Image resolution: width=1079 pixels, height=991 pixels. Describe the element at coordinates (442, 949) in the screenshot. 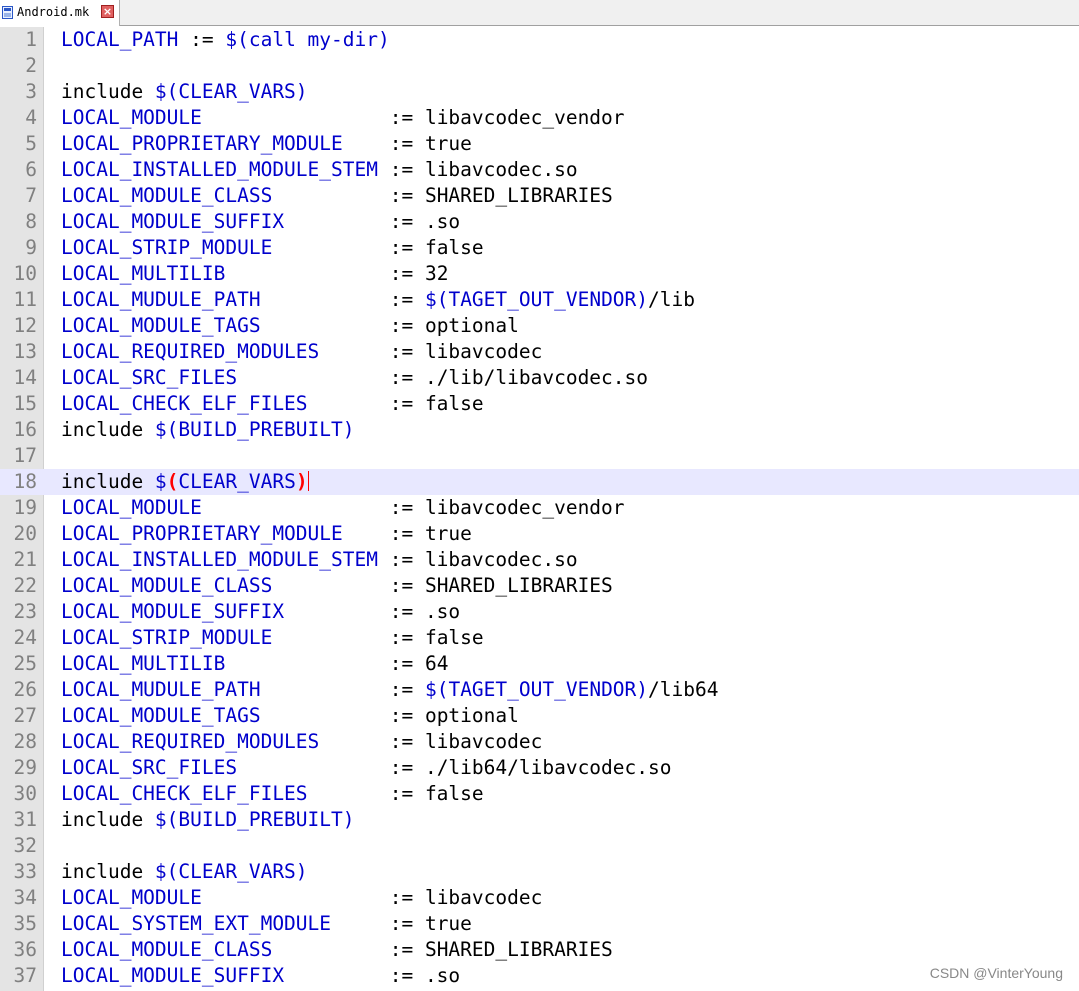

I see `text-token: := SHARED_LIBRARIES` at that location.